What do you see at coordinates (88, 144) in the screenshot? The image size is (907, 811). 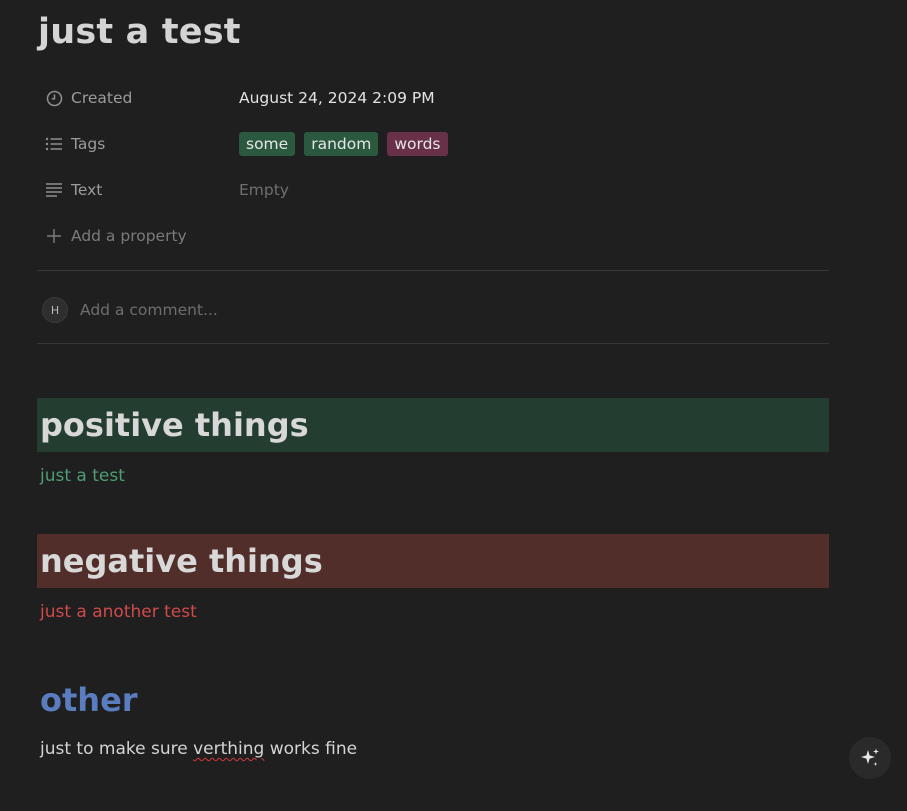 I see `property-label-text: Tags` at bounding box center [88, 144].